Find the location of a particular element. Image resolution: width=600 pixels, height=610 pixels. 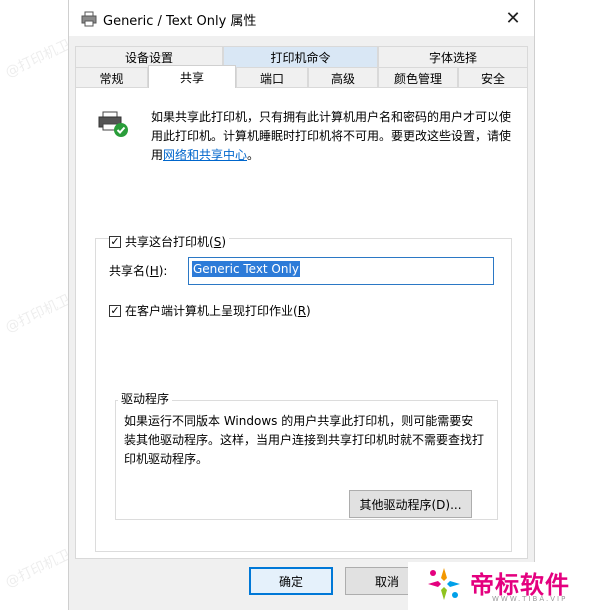

close-button: ✕ is located at coordinates (513, 18).